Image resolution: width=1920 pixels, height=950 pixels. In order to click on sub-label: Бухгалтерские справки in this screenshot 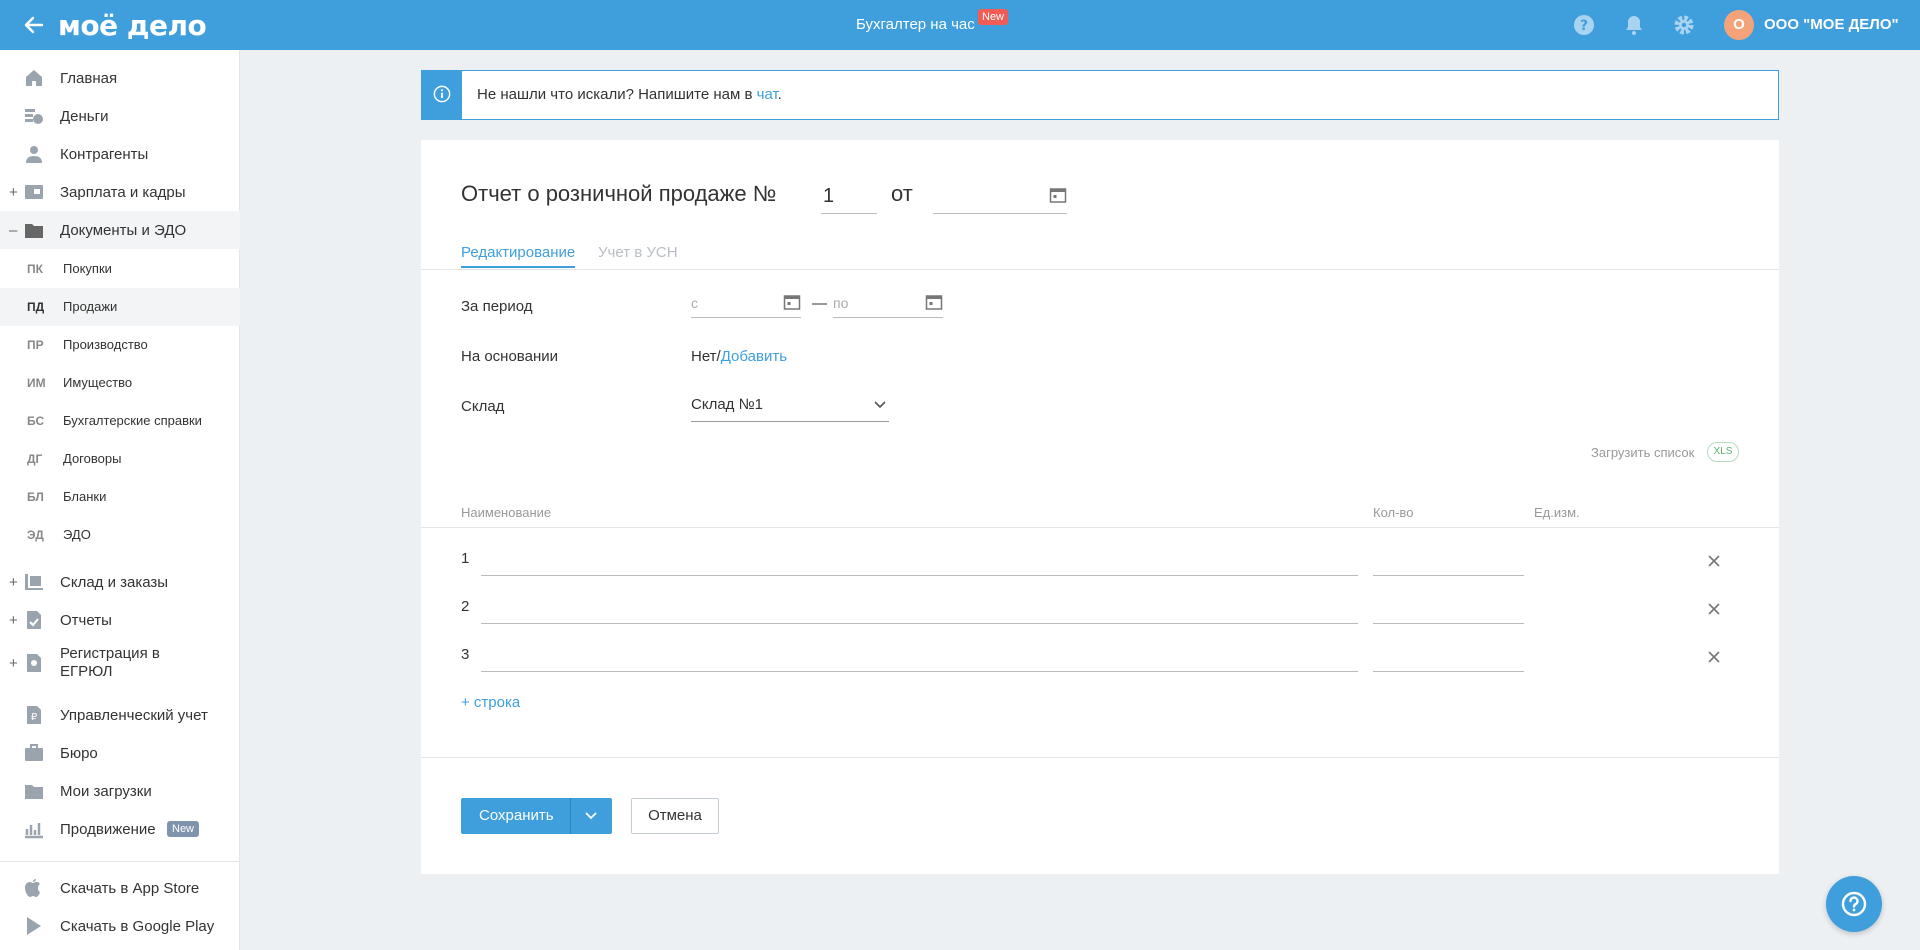, I will do `click(132, 420)`.